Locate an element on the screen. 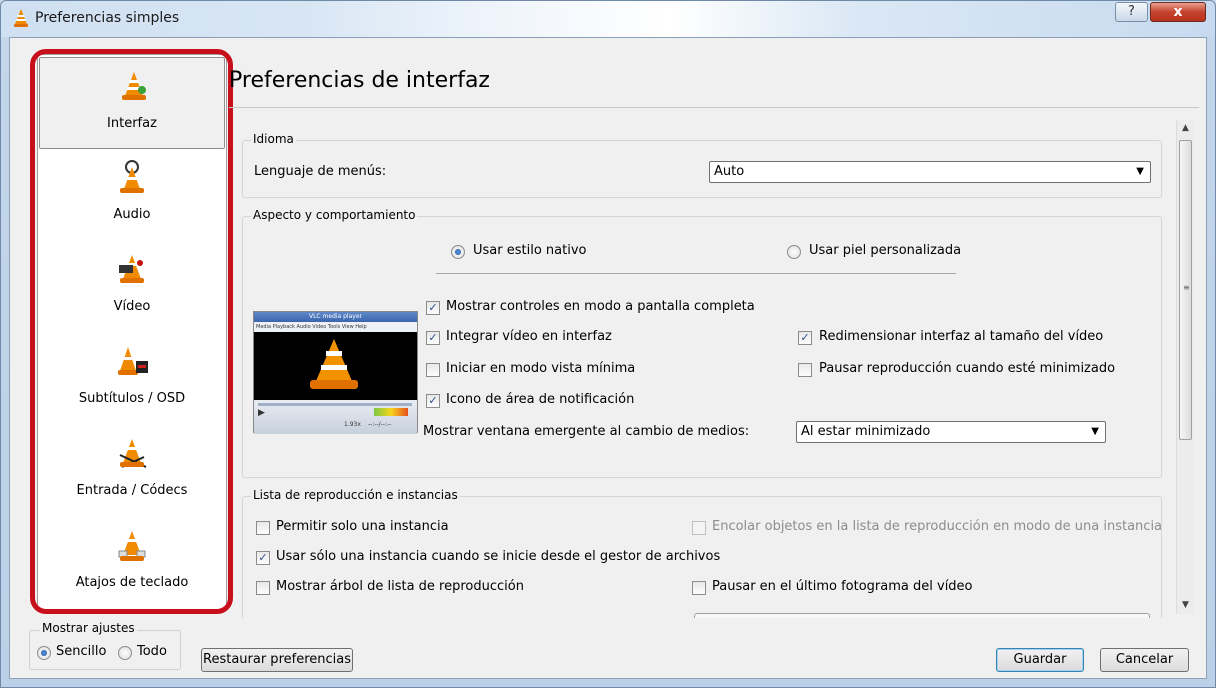 The image size is (1216, 688). scroll-down-arrow-icon: ▼ is located at coordinates (1185, 605).